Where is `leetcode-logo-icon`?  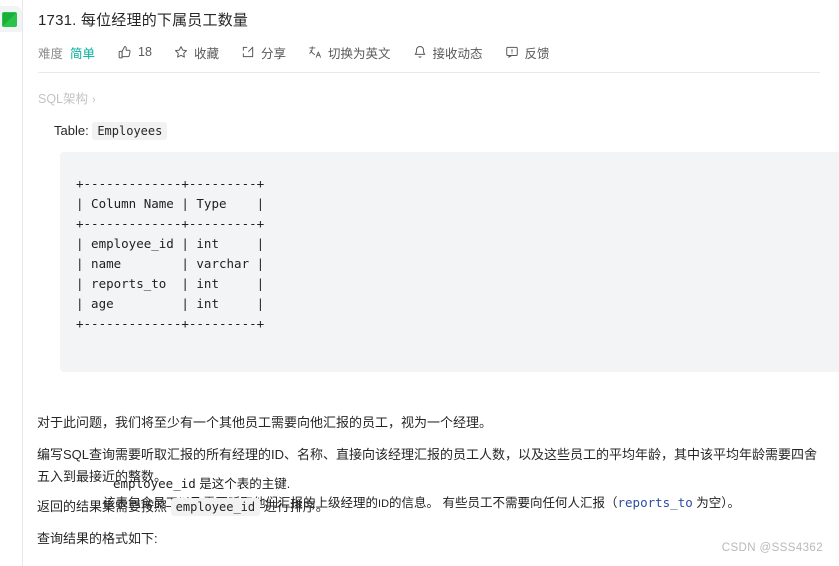
leetcode-logo-icon is located at coordinates (9, 19).